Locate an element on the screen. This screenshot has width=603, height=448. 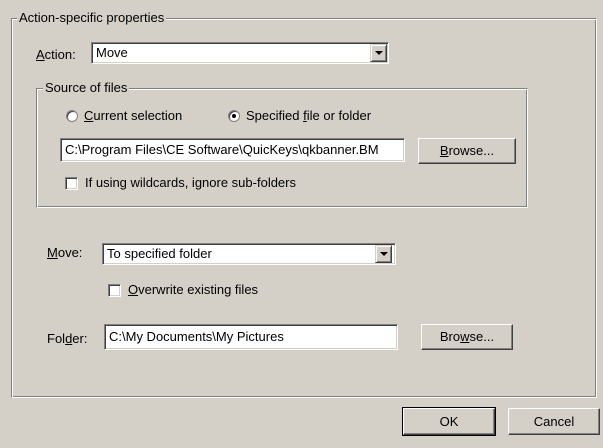
folder-input: C:\My Documents\My Pictures is located at coordinates (251, 337).